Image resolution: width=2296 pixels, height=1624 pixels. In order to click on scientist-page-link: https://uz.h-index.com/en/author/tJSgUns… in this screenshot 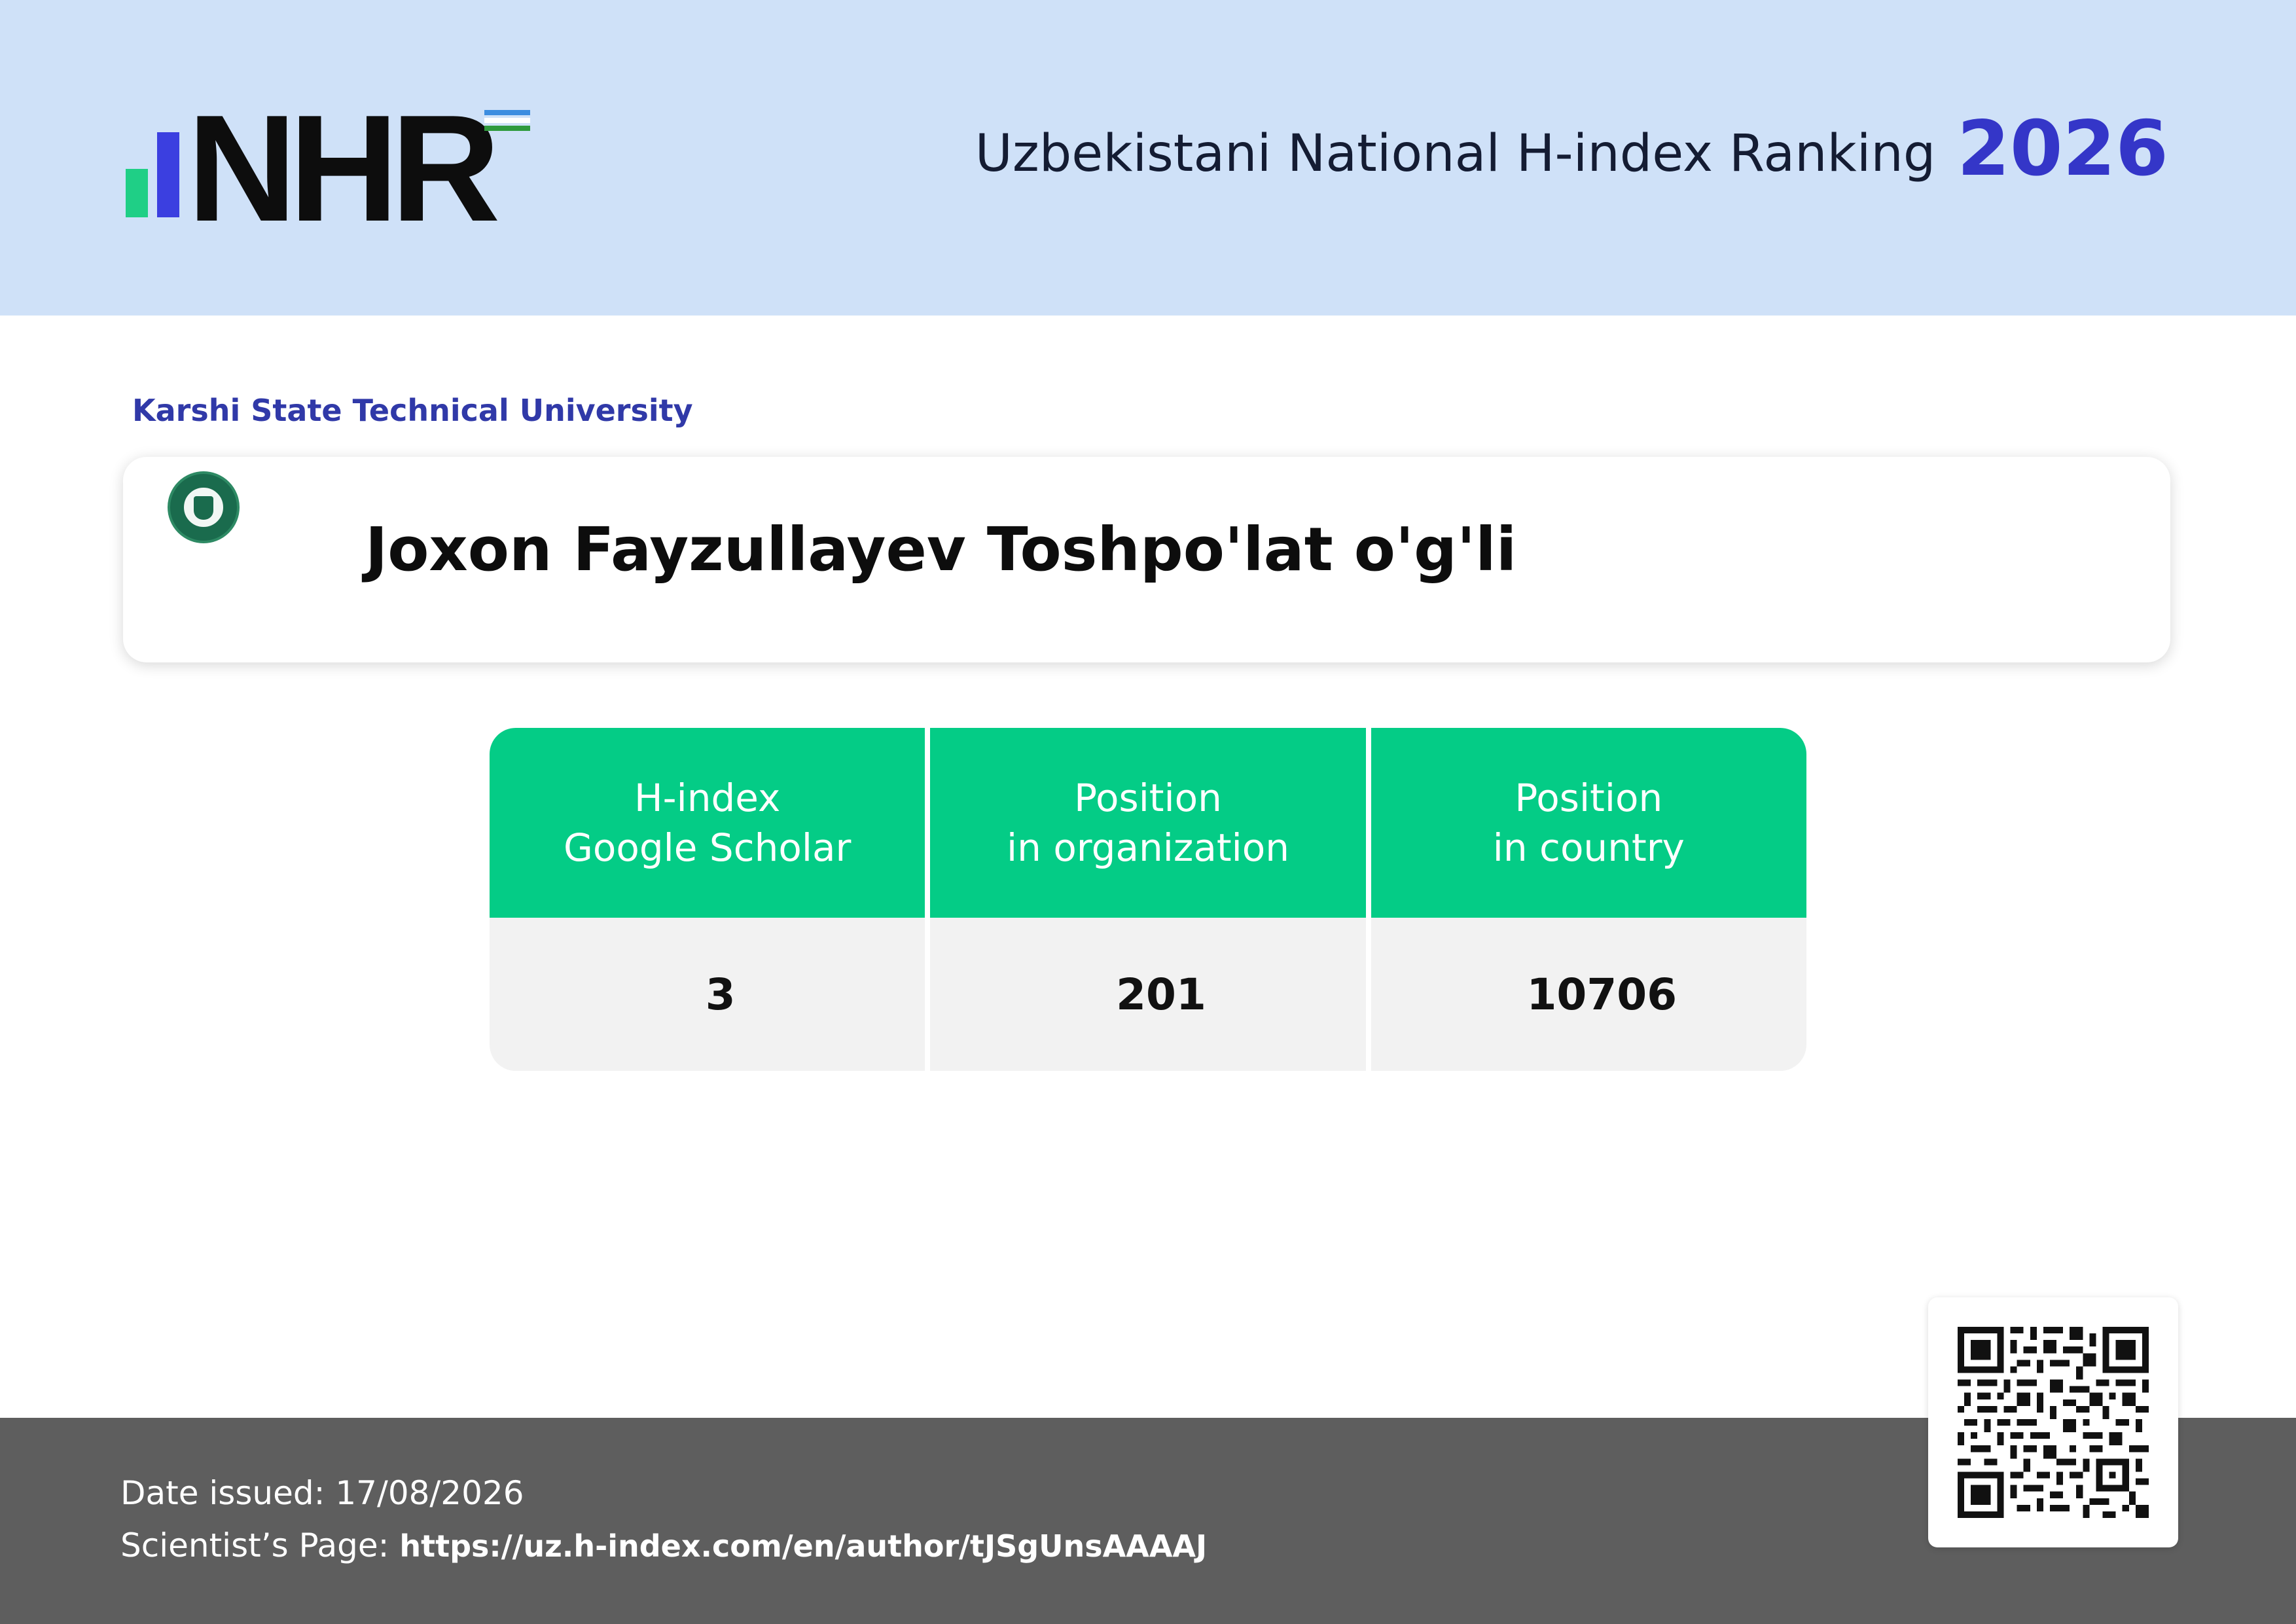, I will do `click(803, 1546)`.